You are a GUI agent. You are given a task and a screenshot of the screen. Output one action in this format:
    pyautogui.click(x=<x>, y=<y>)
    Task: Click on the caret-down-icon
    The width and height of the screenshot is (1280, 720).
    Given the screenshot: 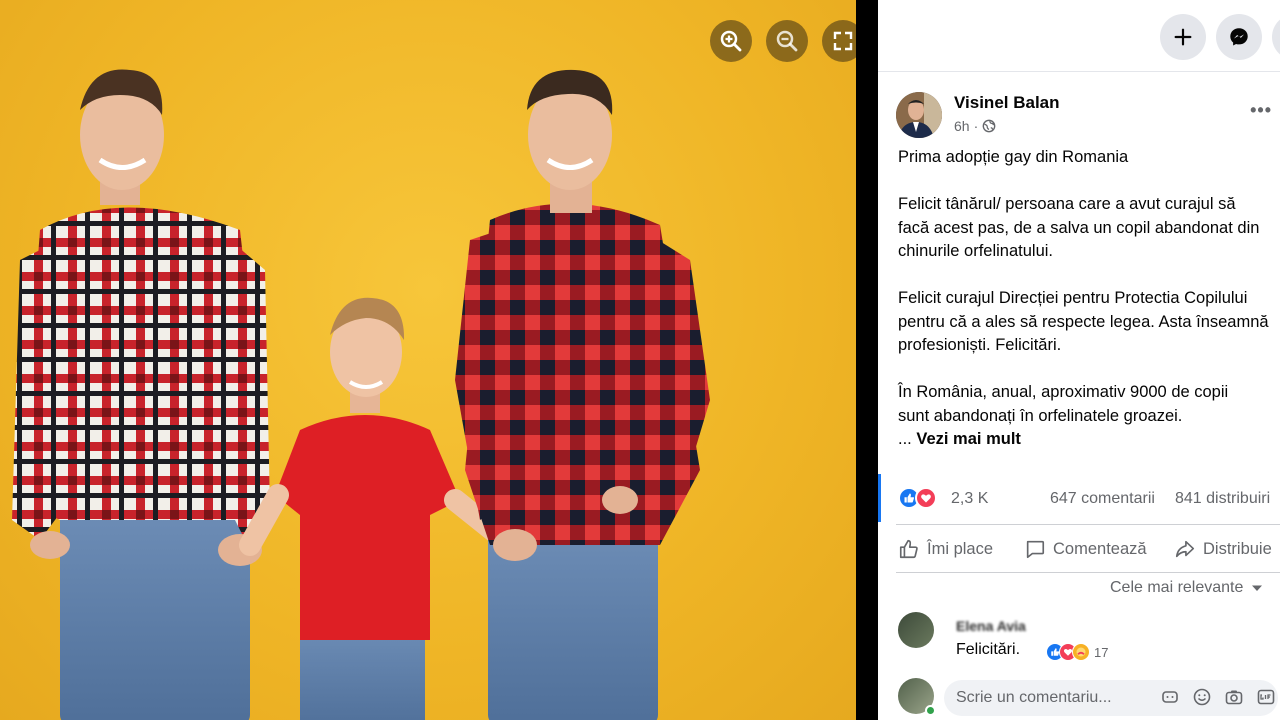 What is the action you would take?
    pyautogui.click(x=1257, y=588)
    